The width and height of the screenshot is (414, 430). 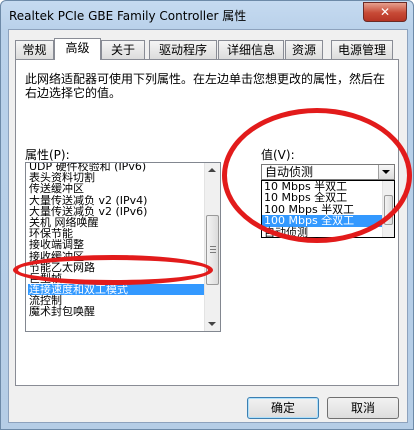 What do you see at coordinates (363, 408) in the screenshot?
I see `cancel-button: 取消` at bounding box center [363, 408].